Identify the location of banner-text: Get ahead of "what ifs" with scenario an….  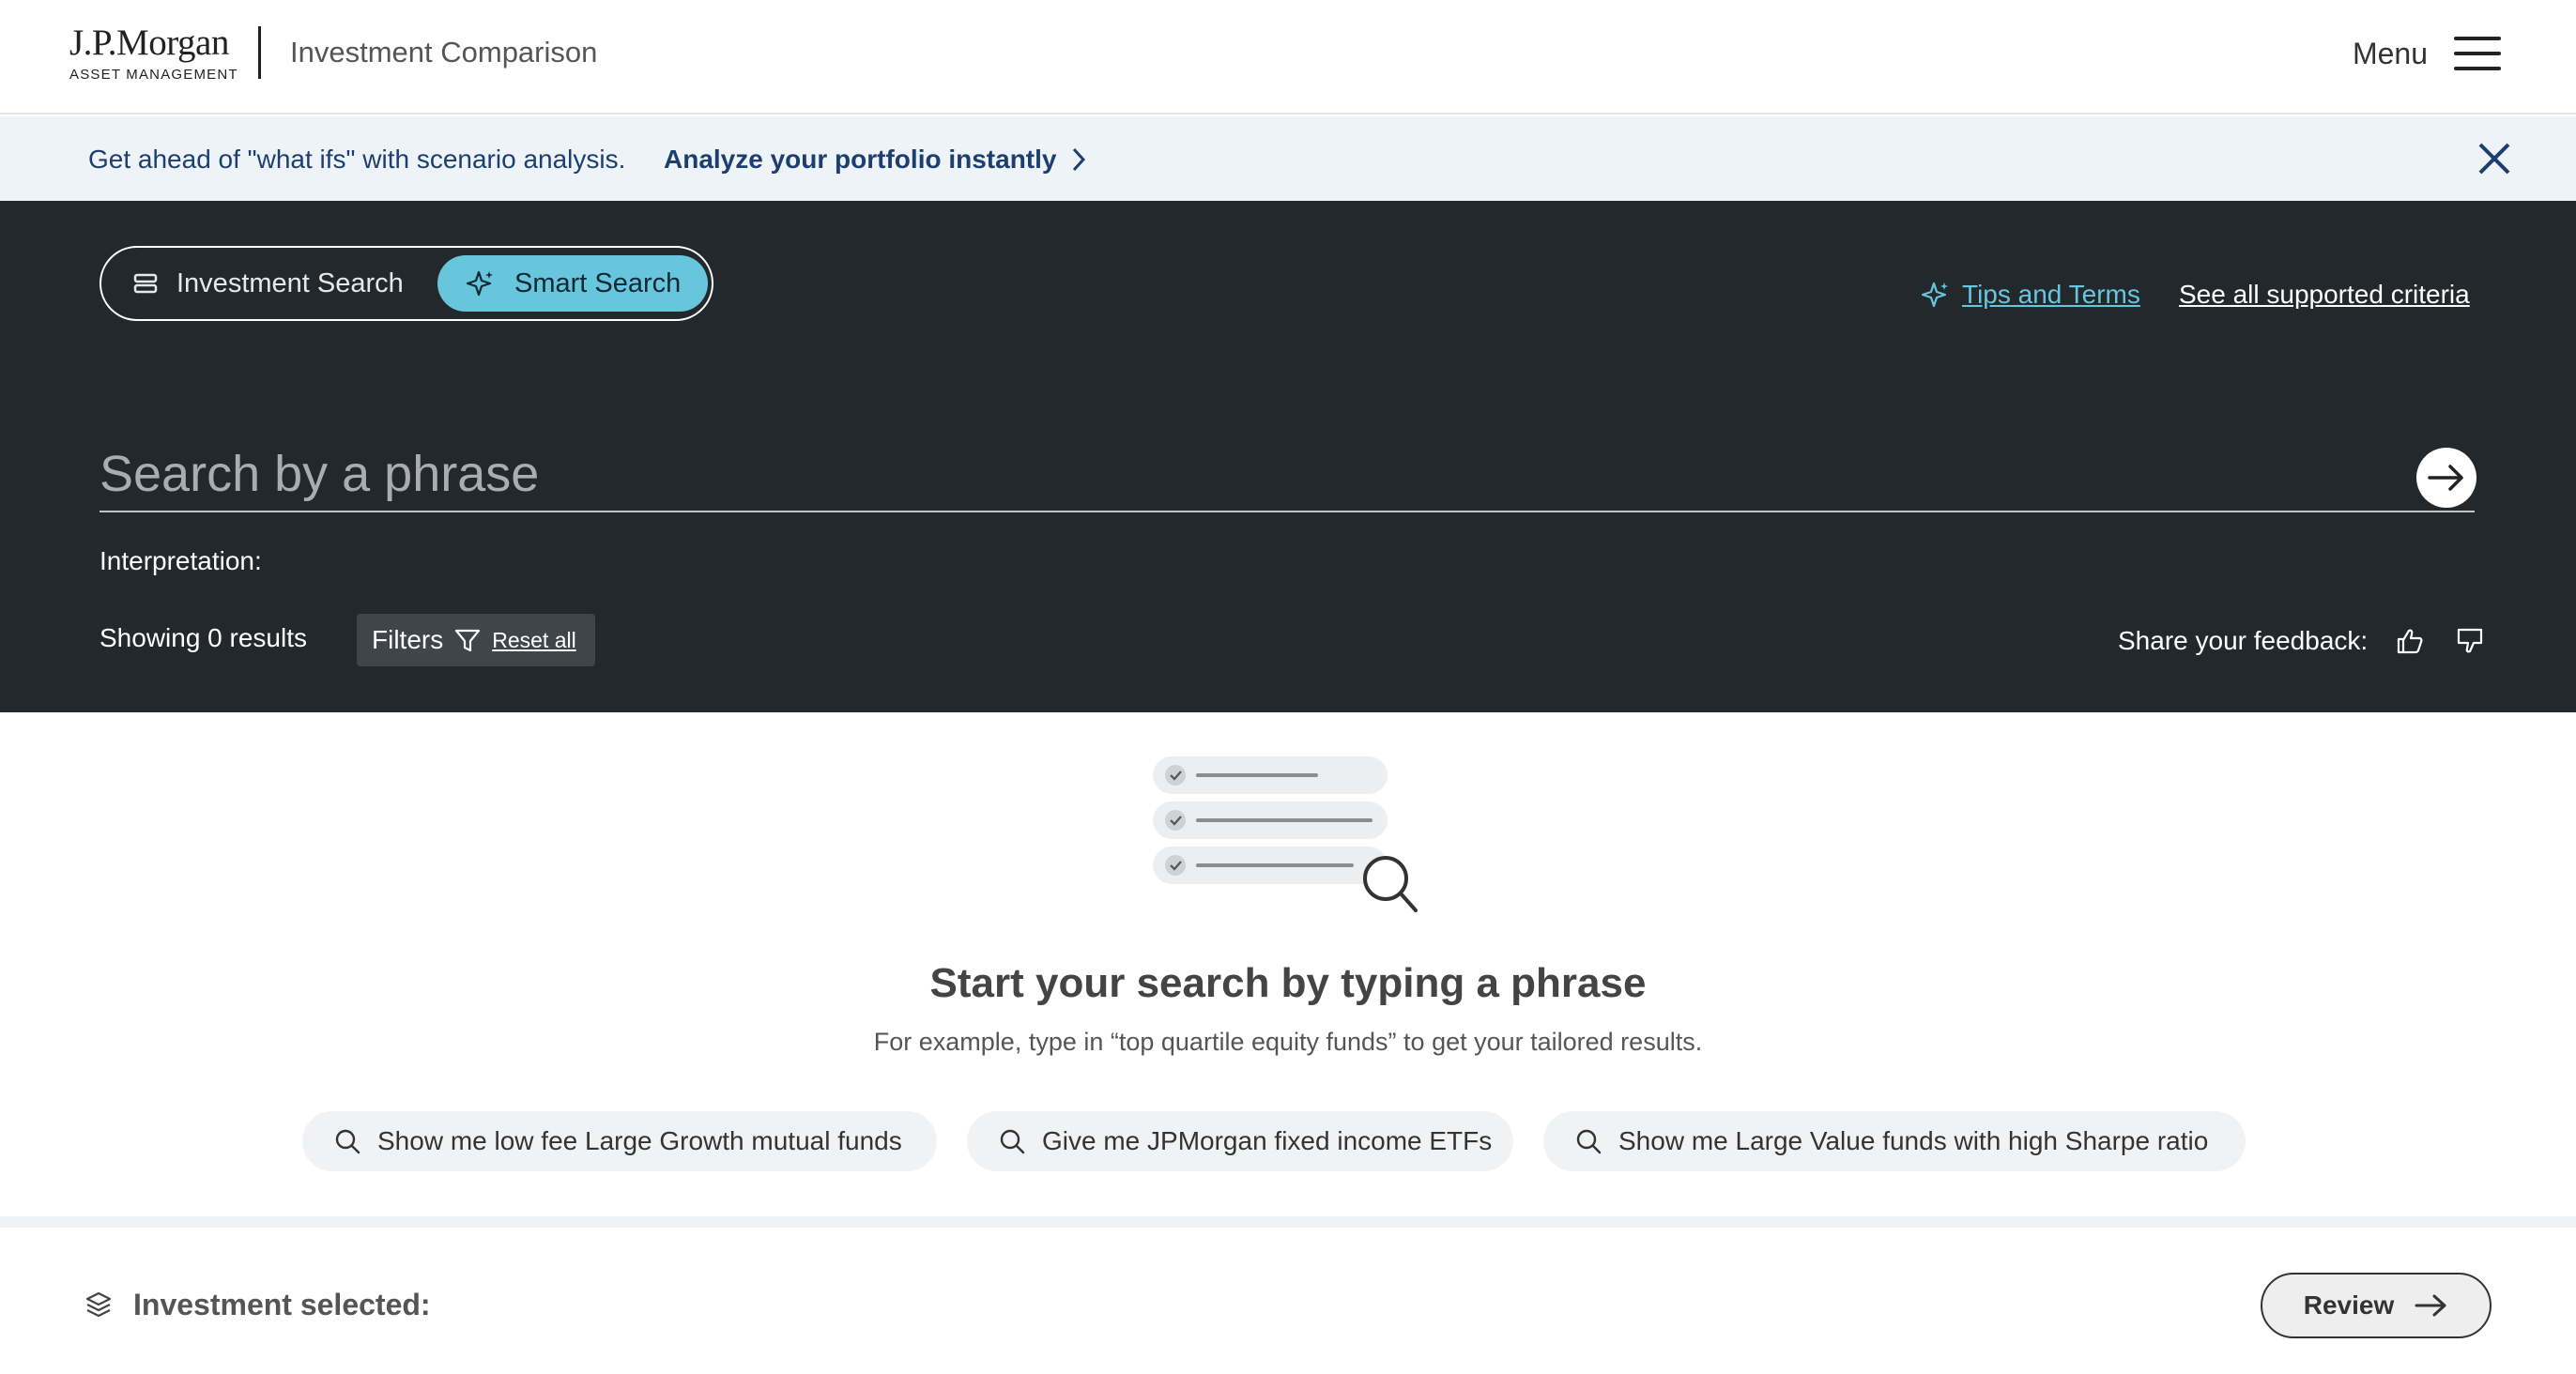
(357, 159).